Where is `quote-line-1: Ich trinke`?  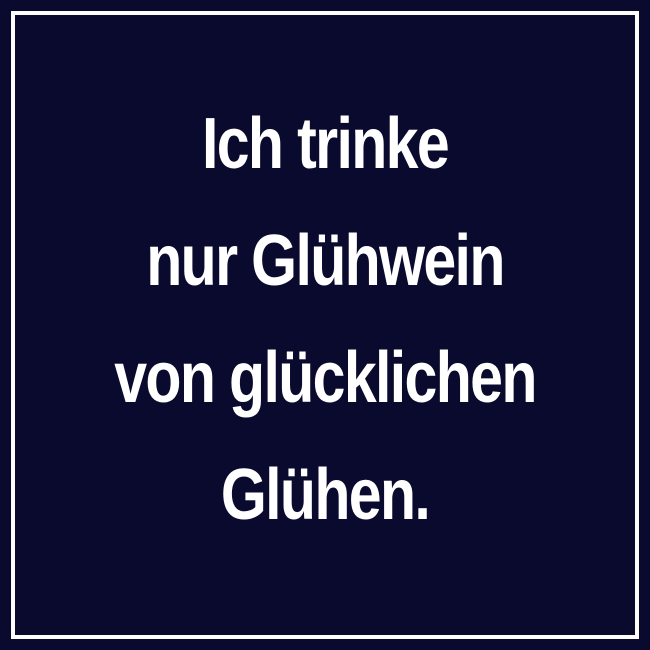 quote-line-1: Ich trinke is located at coordinates (325, 144).